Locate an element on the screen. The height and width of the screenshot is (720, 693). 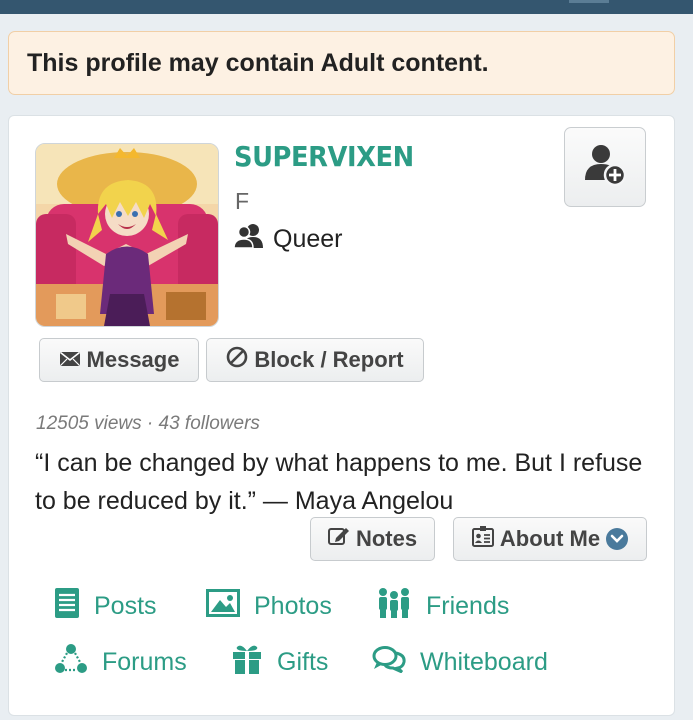
add-friend-icon is located at coordinates (605, 167).